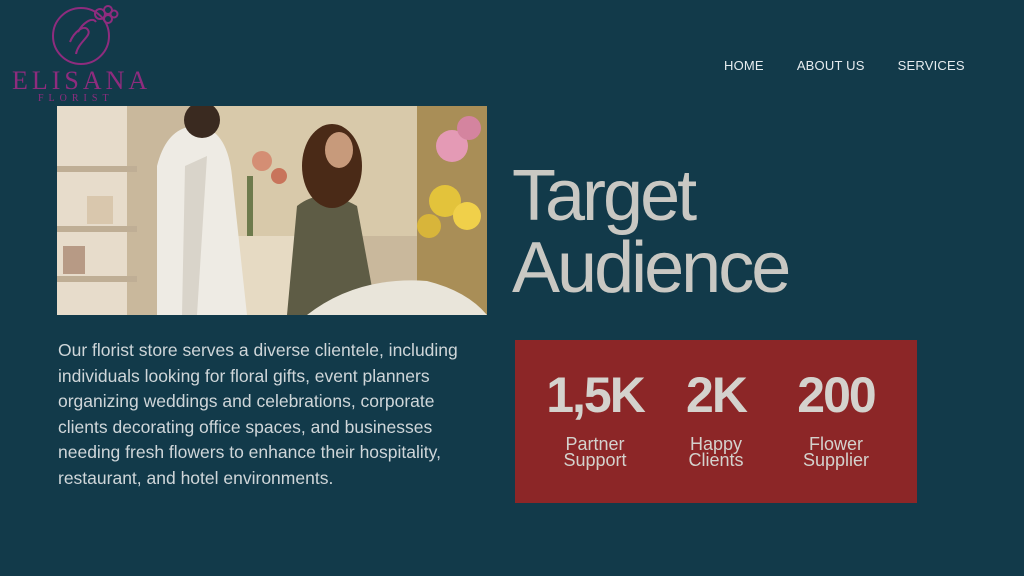 This screenshot has width=1024, height=576. I want to click on stat-label-line: Support, so click(595, 460).